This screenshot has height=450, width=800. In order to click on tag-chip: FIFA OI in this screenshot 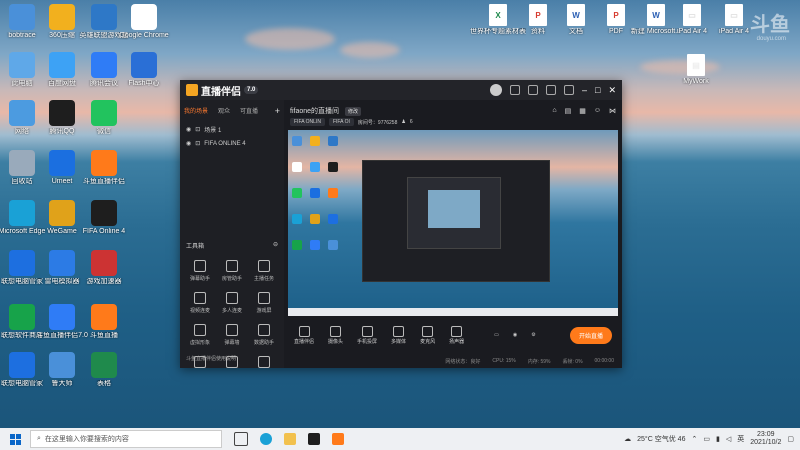, I will do `click(341, 122)`.